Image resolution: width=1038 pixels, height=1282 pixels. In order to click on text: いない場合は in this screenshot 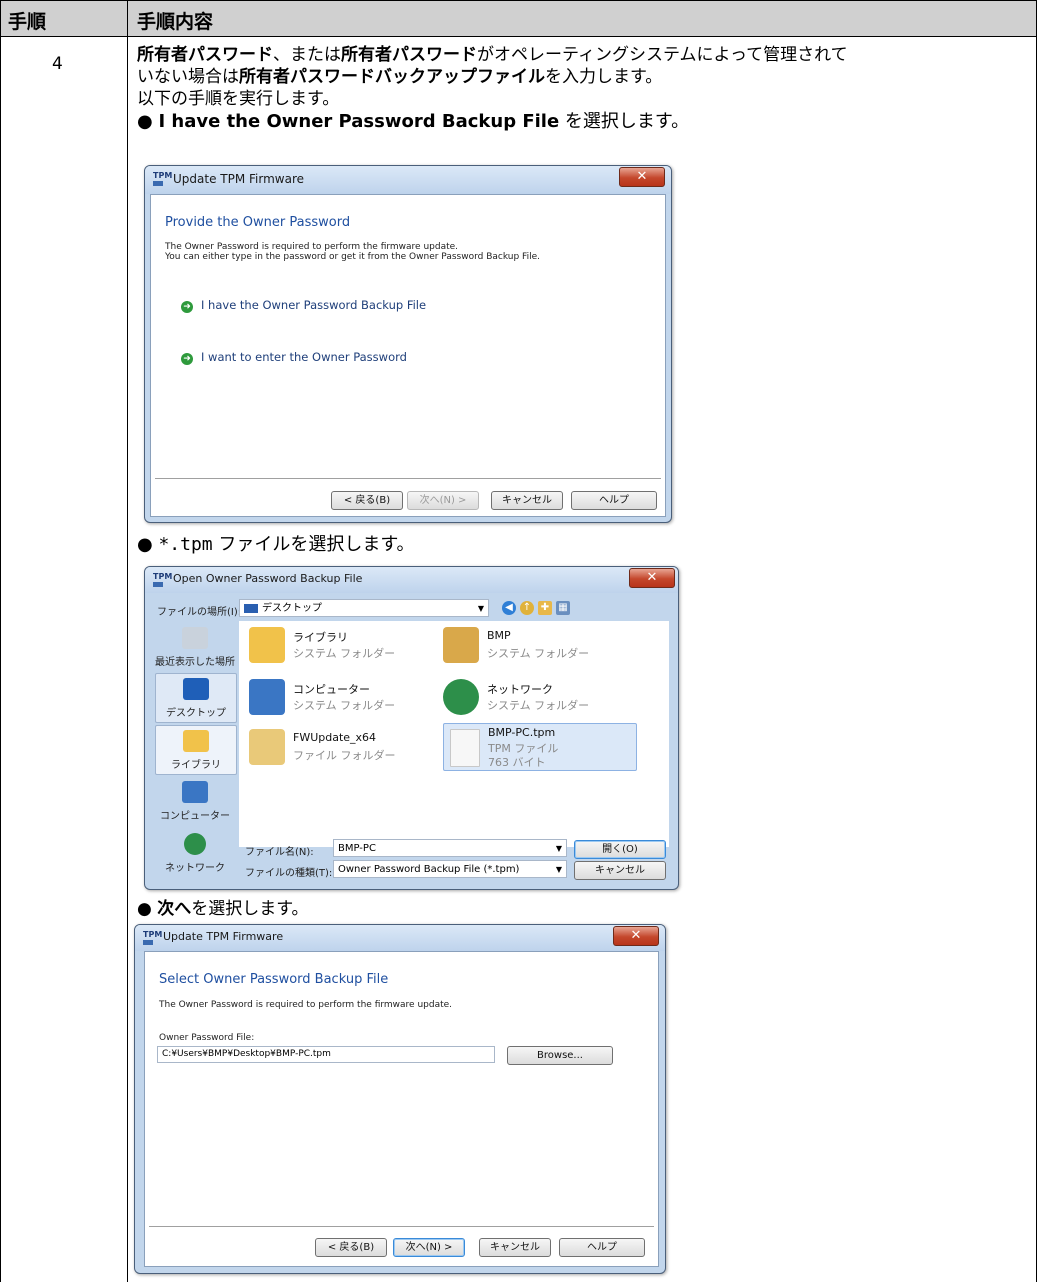, I will do `click(188, 77)`.